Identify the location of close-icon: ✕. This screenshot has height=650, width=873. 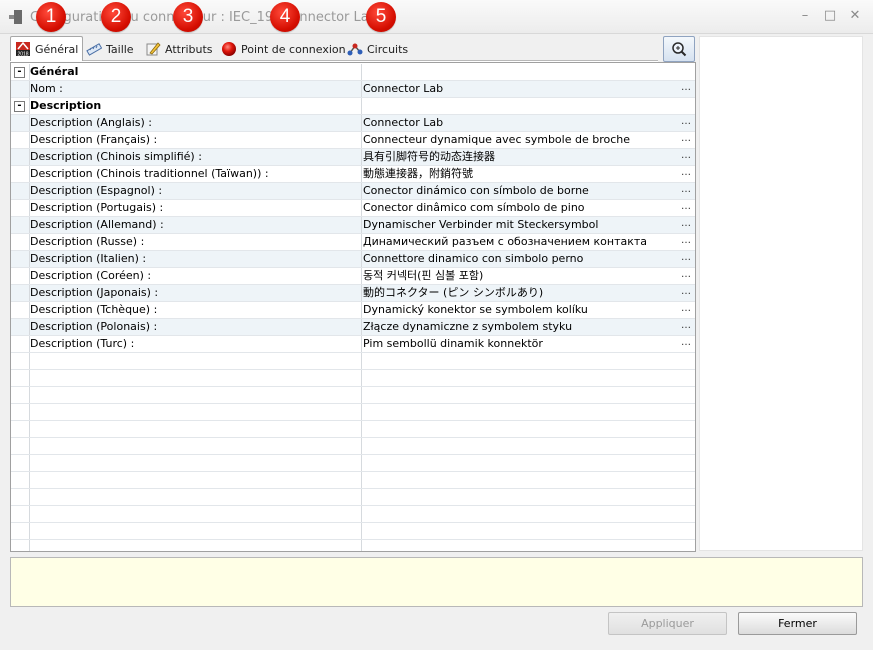
(855, 16).